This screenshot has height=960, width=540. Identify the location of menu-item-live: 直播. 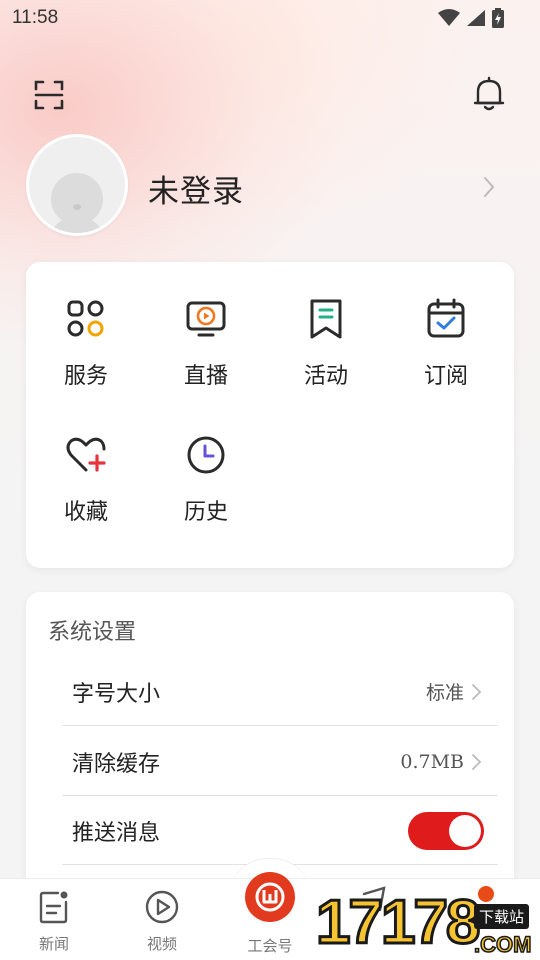
(206, 335).